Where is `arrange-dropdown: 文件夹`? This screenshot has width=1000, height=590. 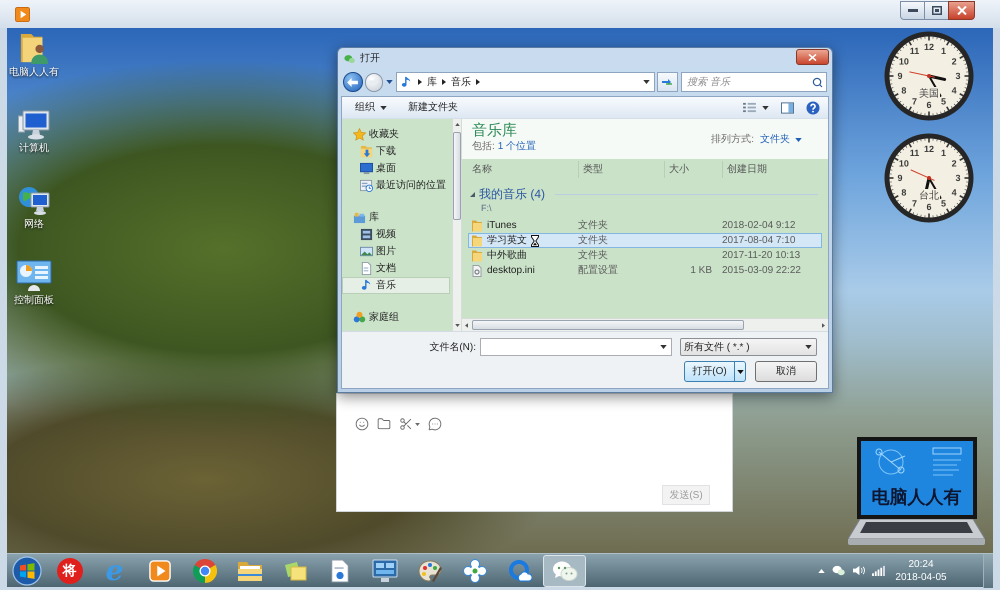
arrange-dropdown: 文件夹 is located at coordinates (781, 139).